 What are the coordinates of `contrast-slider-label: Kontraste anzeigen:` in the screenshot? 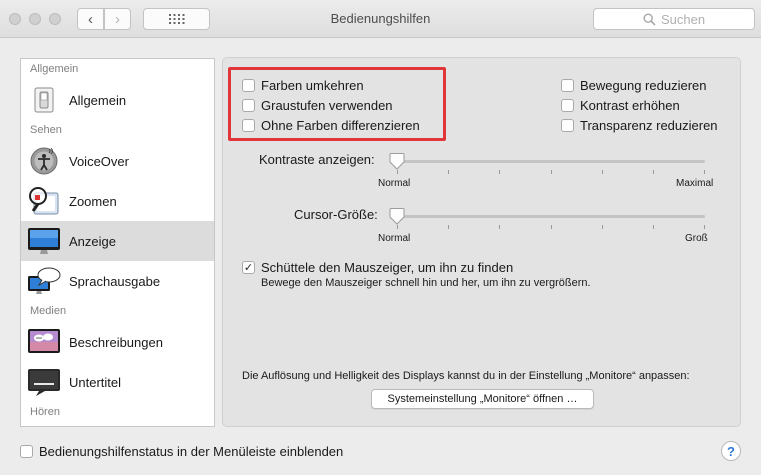 It's located at (317, 159).